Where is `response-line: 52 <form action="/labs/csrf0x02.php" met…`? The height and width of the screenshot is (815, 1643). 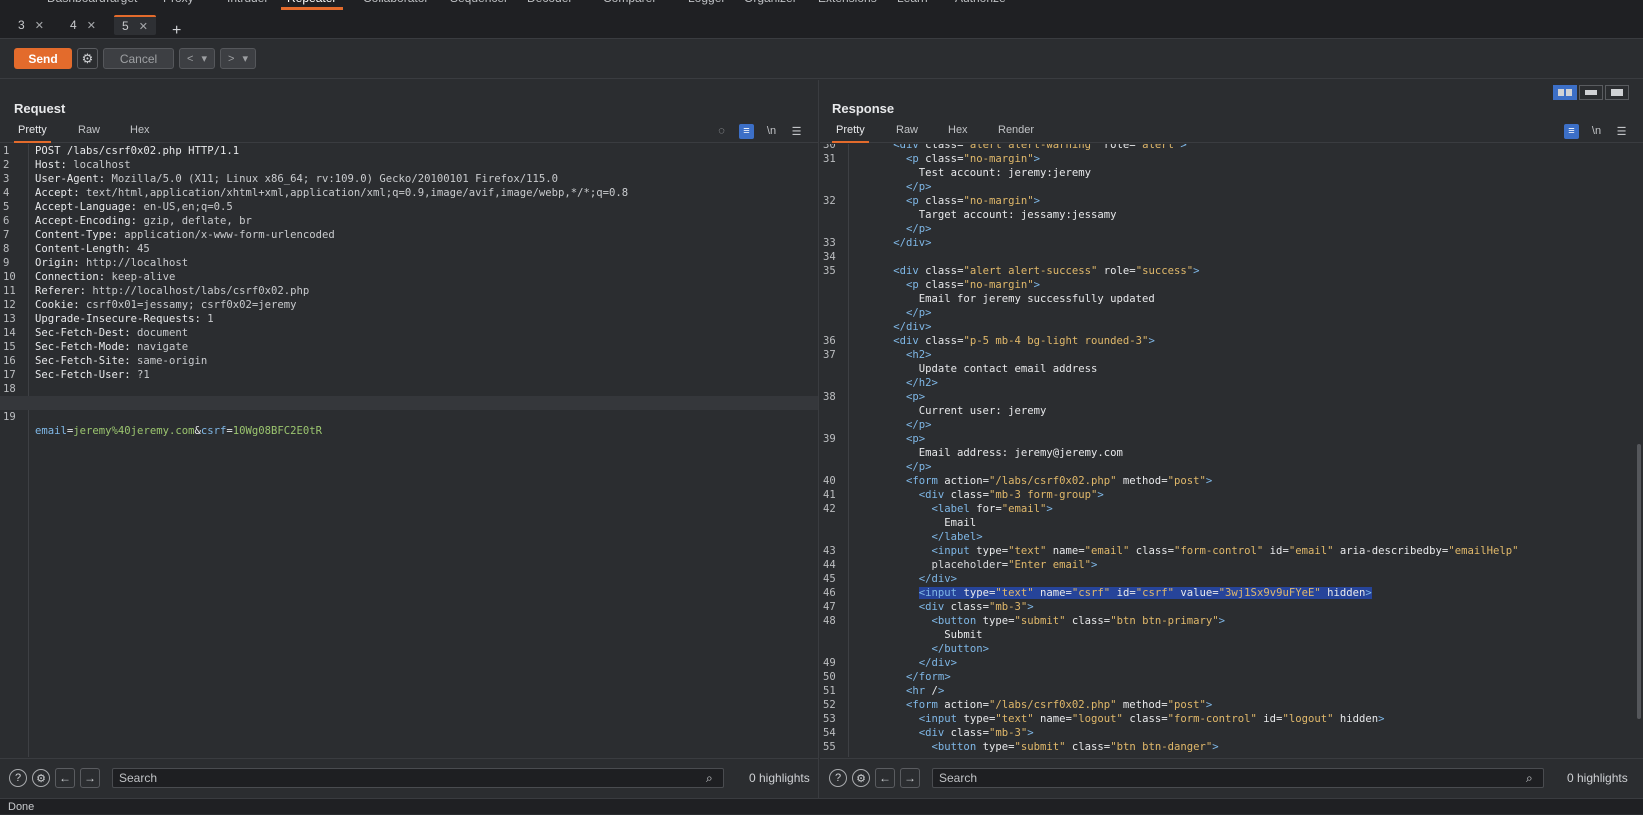
response-line: 52 <form action="/labs/csrf0x02.php" met… is located at coordinates (1231, 705).